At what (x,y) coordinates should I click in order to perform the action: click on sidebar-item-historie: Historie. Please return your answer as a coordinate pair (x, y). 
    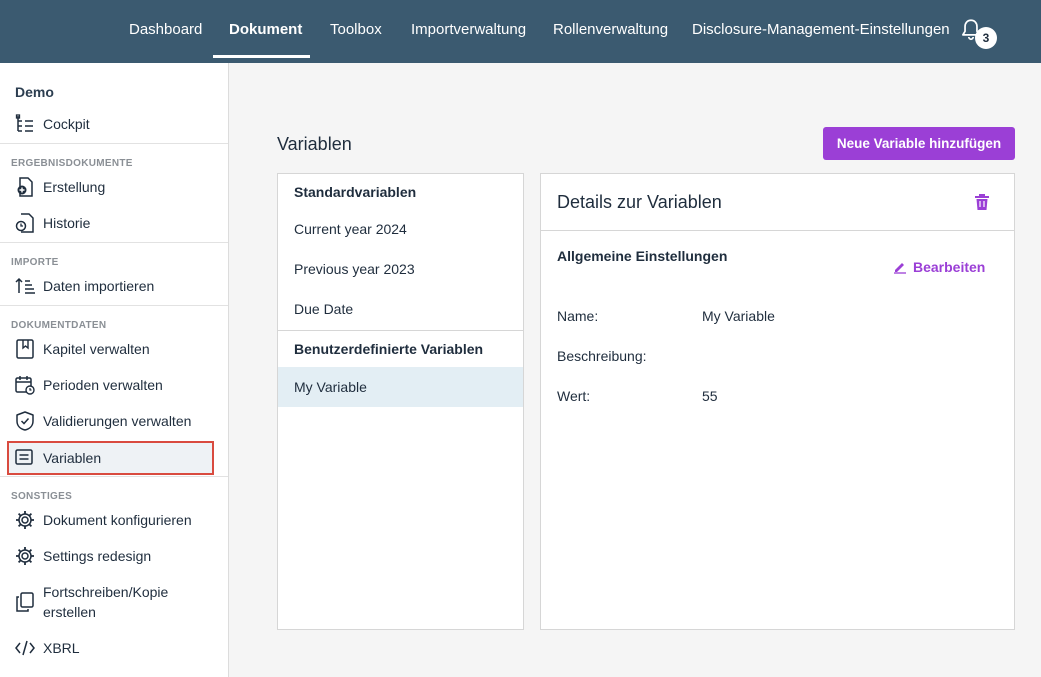
    Looking at the image, I should click on (52, 223).